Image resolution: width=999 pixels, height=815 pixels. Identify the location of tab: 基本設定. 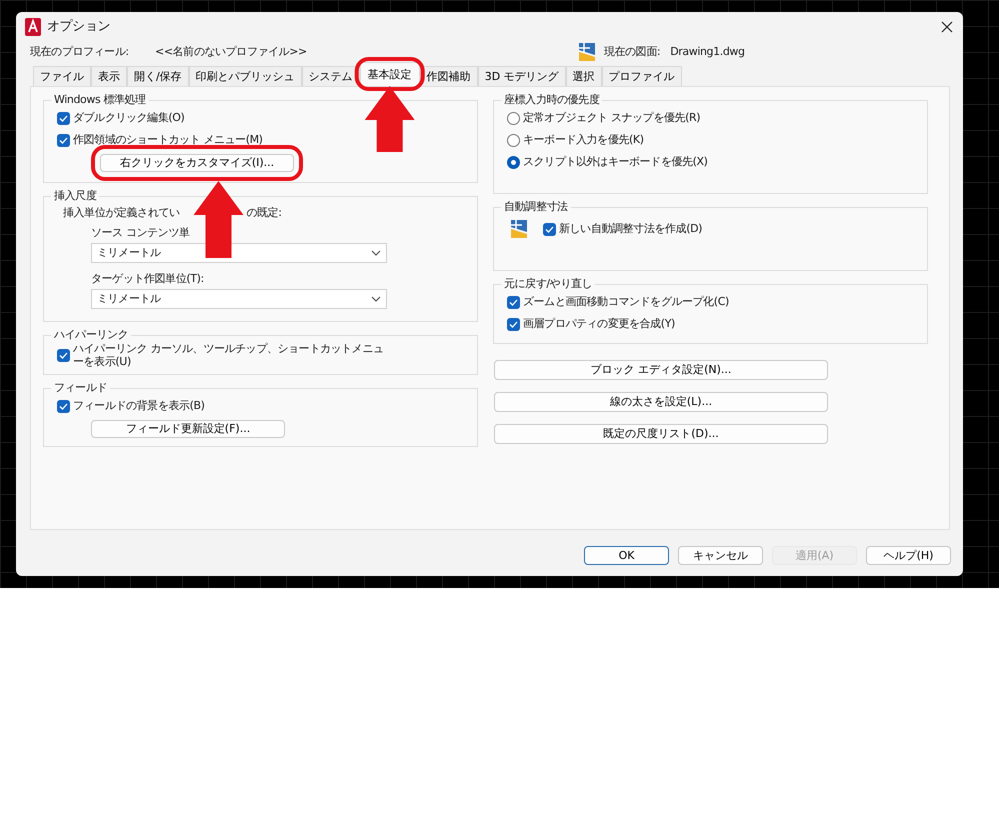
(390, 74).